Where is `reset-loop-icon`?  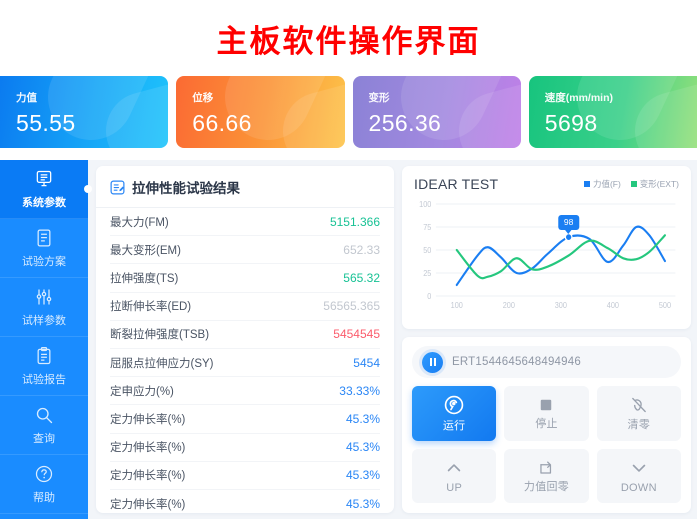
reset-loop-icon is located at coordinates (546, 467).